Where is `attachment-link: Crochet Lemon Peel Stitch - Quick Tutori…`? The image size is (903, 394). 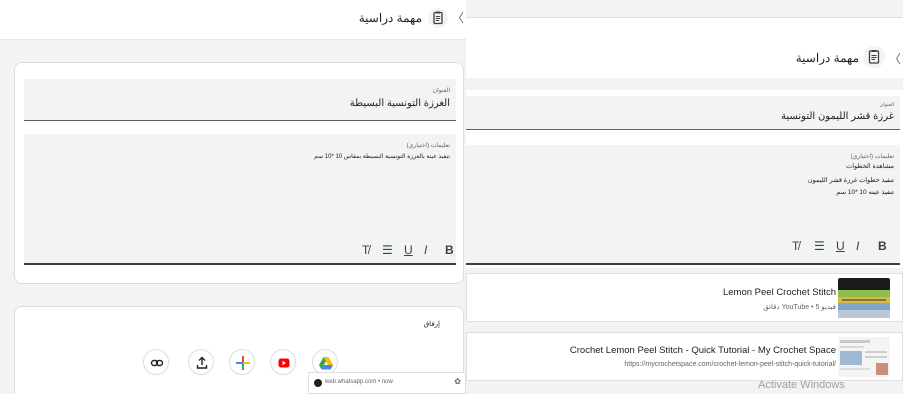 attachment-link: Crochet Lemon Peel Stitch - Quick Tutori… is located at coordinates (684, 356).